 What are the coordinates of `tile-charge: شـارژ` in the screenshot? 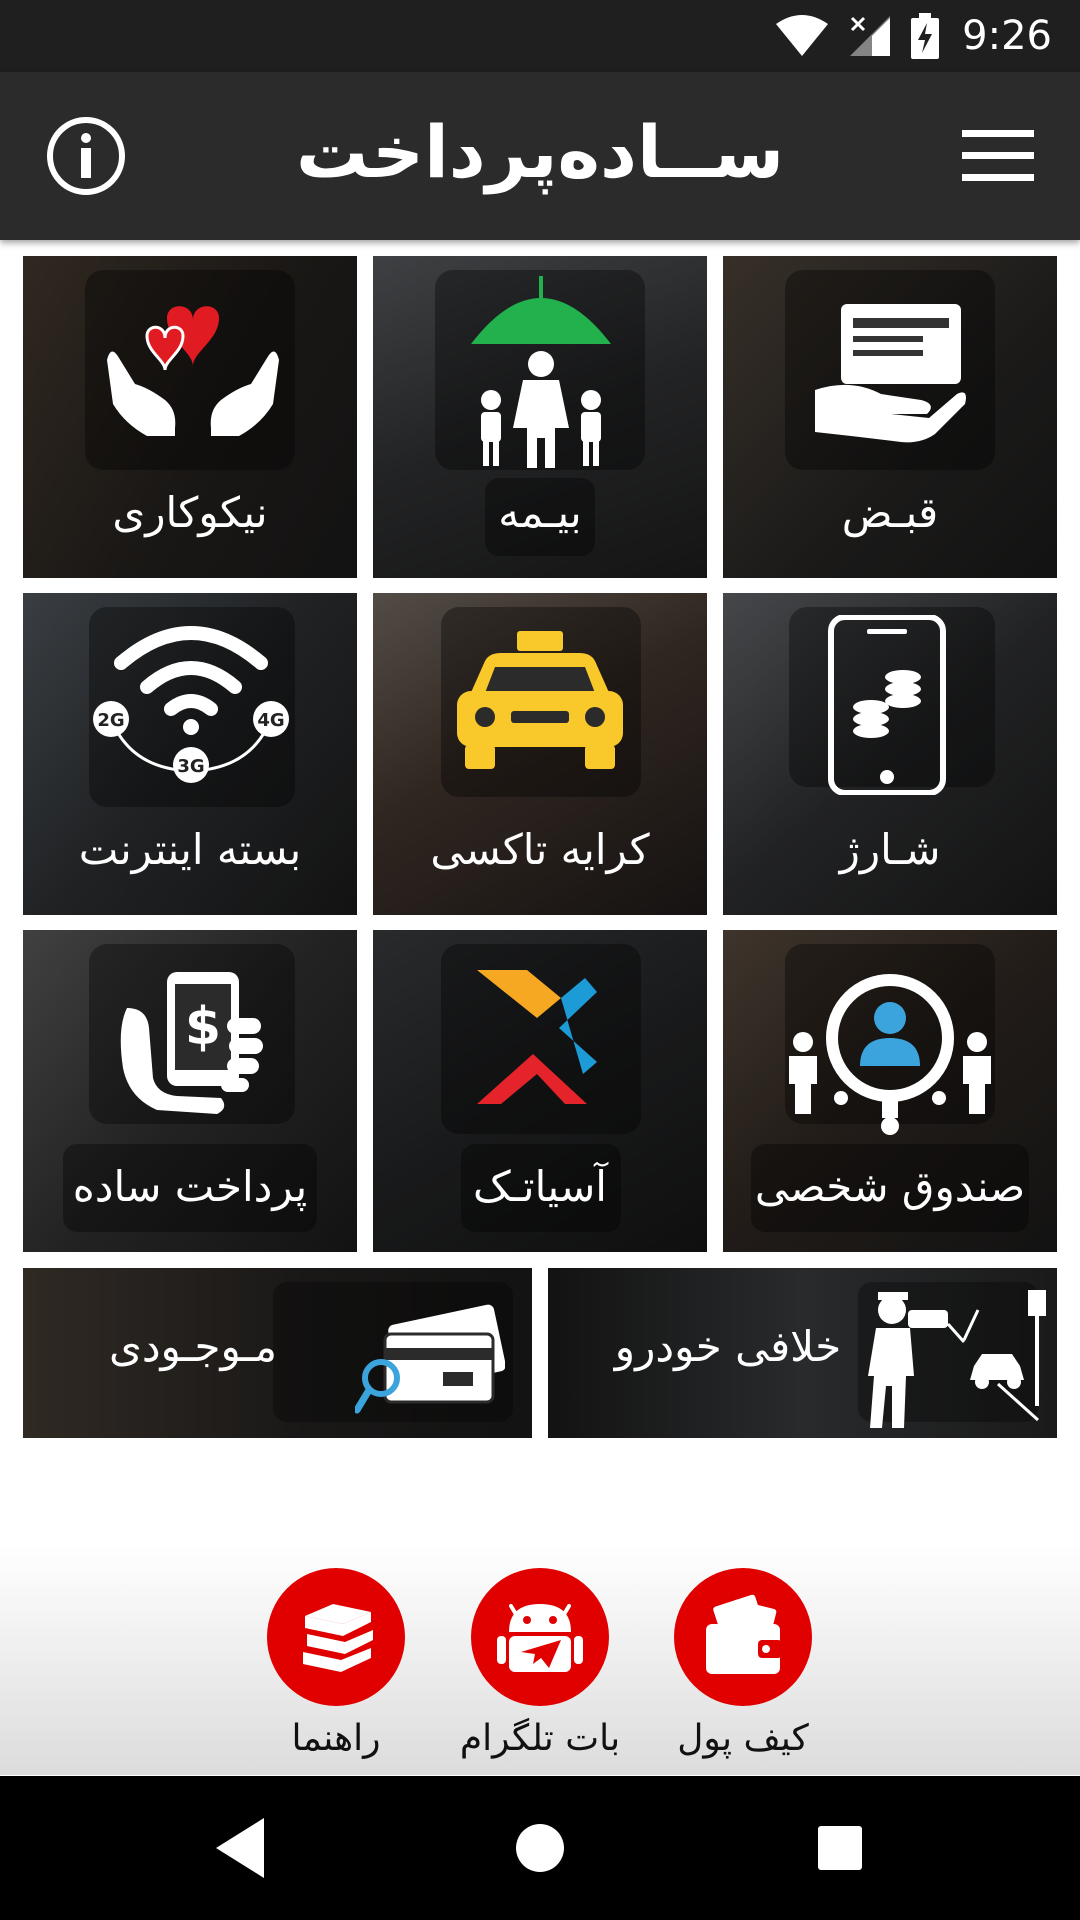 It's located at (890, 754).